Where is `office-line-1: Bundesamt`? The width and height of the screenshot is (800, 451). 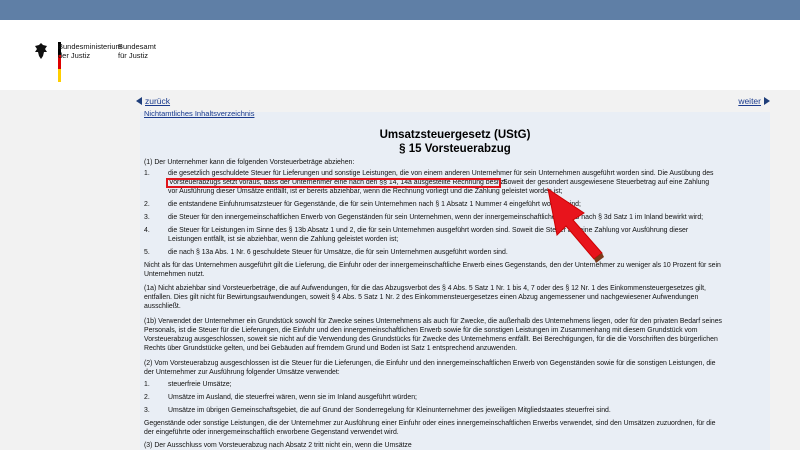
office-line-1: Bundesamt is located at coordinates (137, 46).